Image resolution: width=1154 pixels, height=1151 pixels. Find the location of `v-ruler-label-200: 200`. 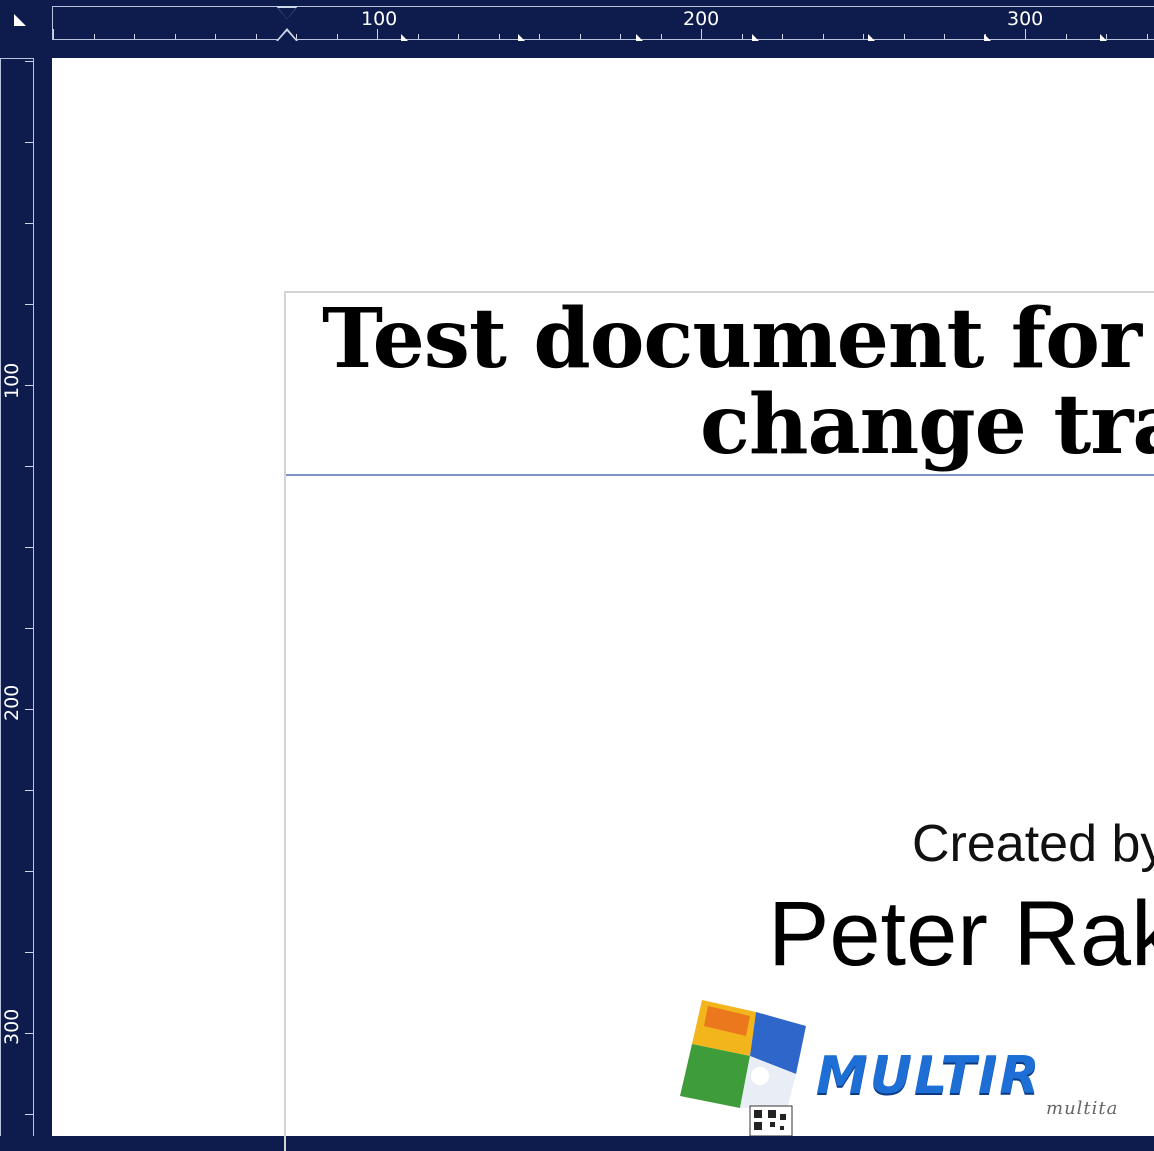

v-ruler-label-200: 200 is located at coordinates (12, 702).